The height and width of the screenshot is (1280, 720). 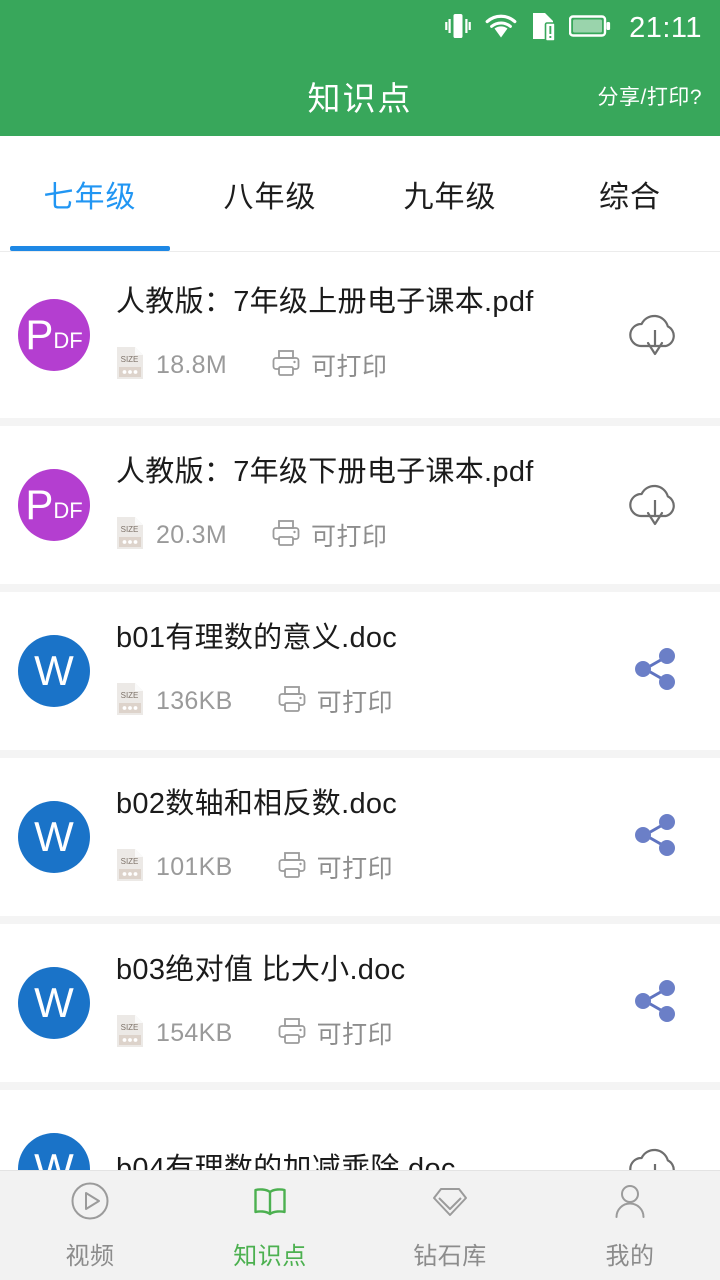 What do you see at coordinates (270, 1225) in the screenshot?
I see `nav-item-knowledge: 知识点` at bounding box center [270, 1225].